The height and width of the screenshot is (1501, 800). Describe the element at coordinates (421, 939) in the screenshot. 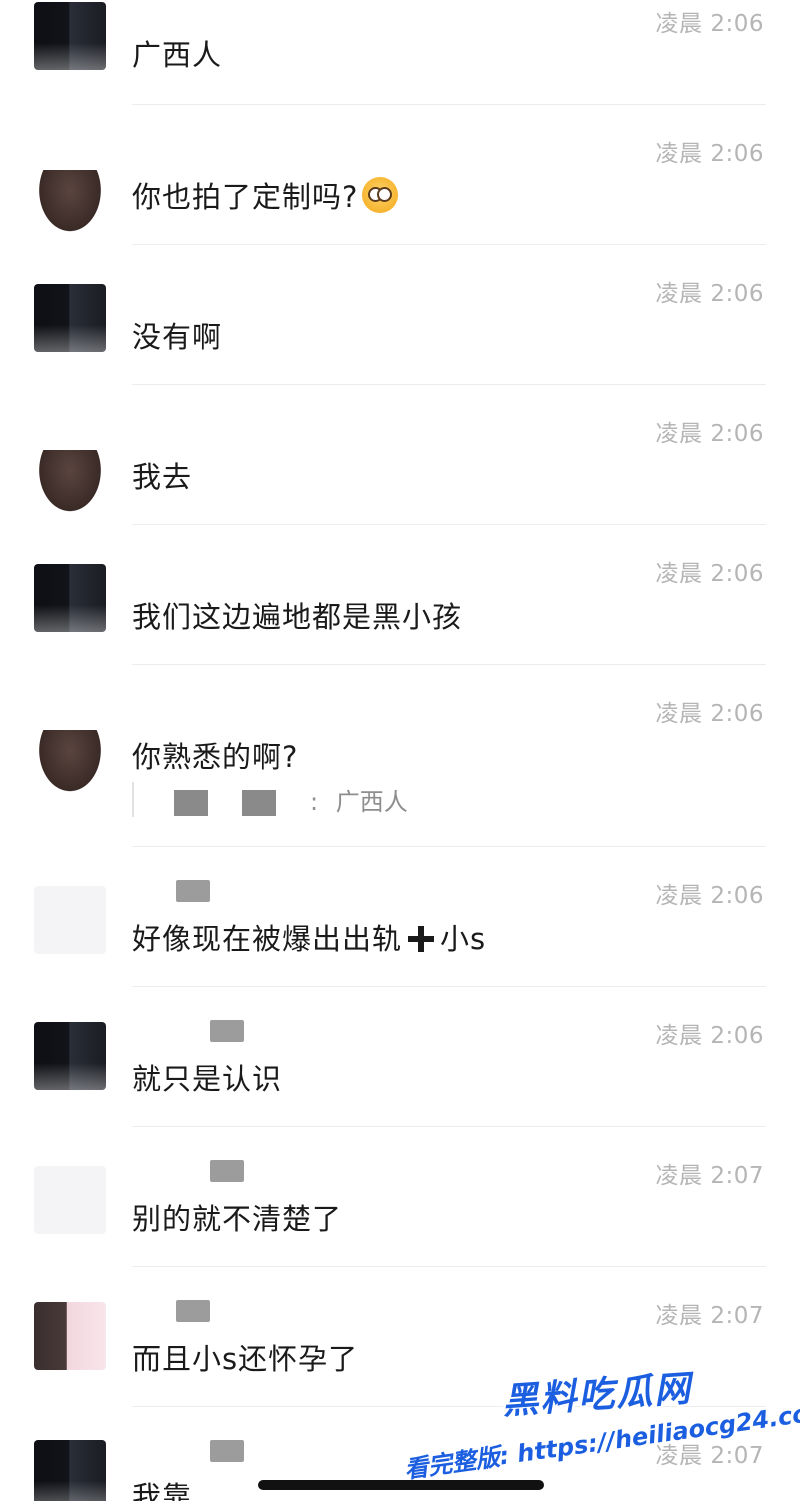

I see `heavy-plus-icon` at that location.